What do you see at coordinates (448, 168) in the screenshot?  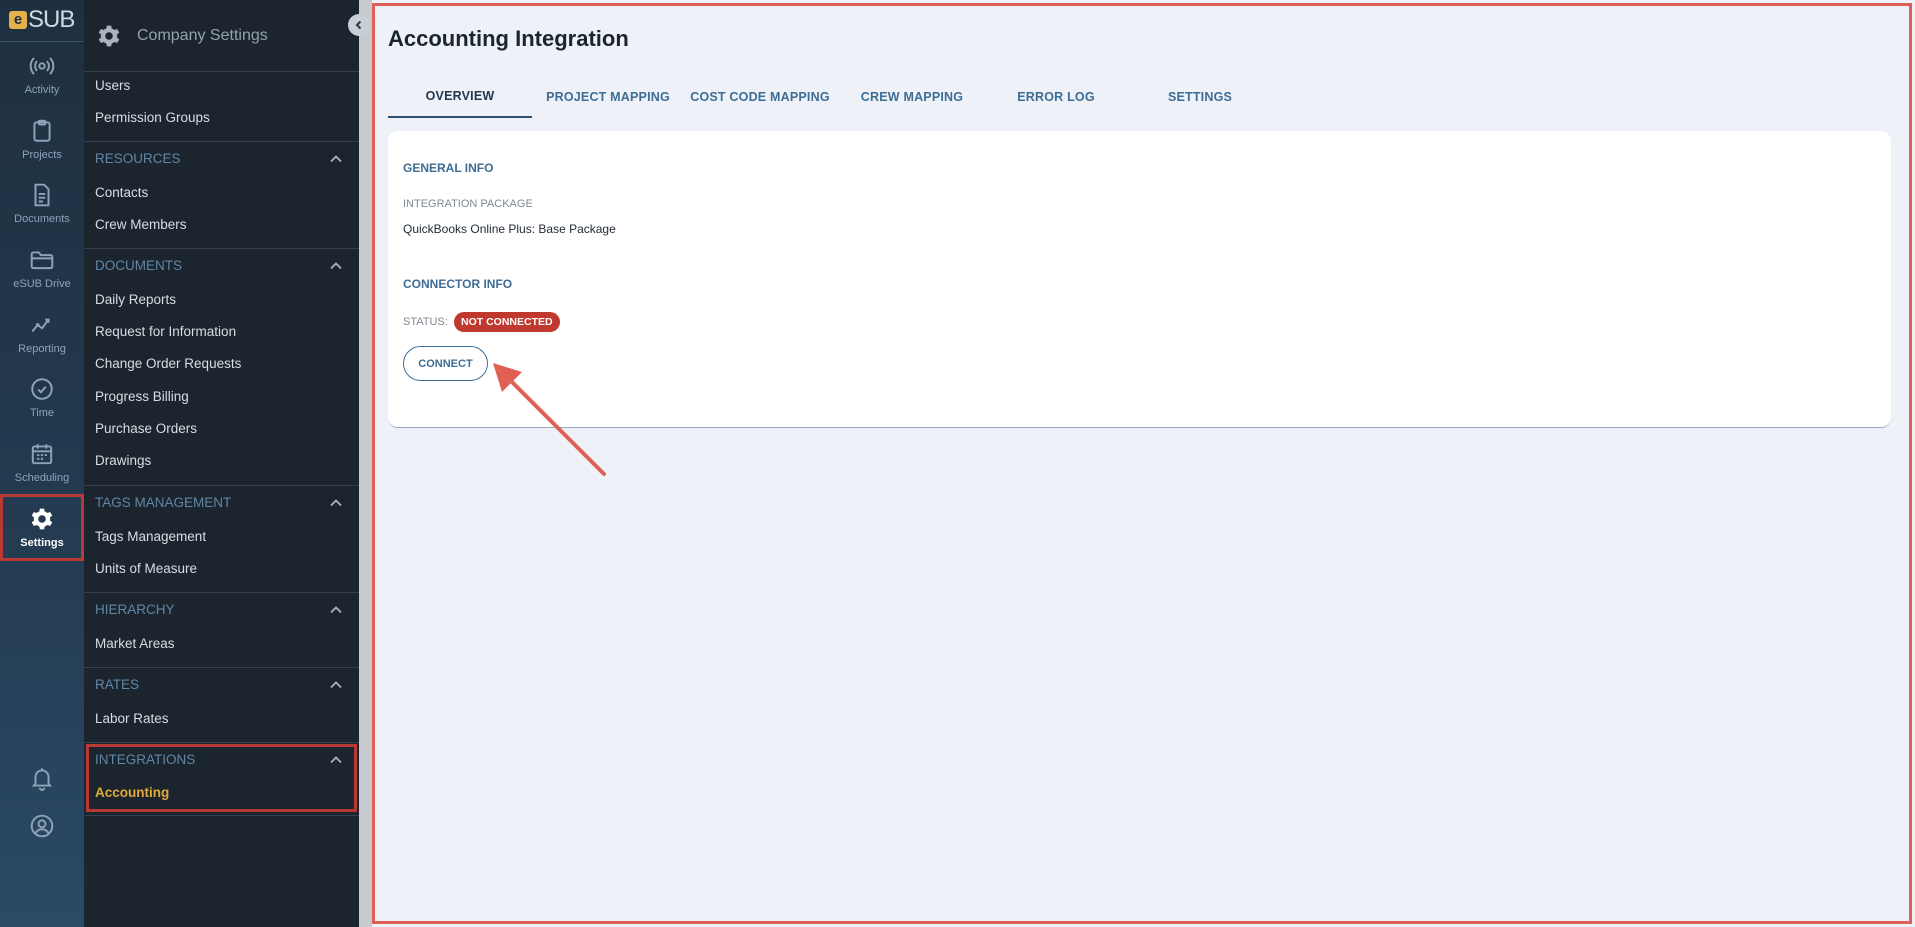 I see `general-info-title: GENERAL INFO` at bounding box center [448, 168].